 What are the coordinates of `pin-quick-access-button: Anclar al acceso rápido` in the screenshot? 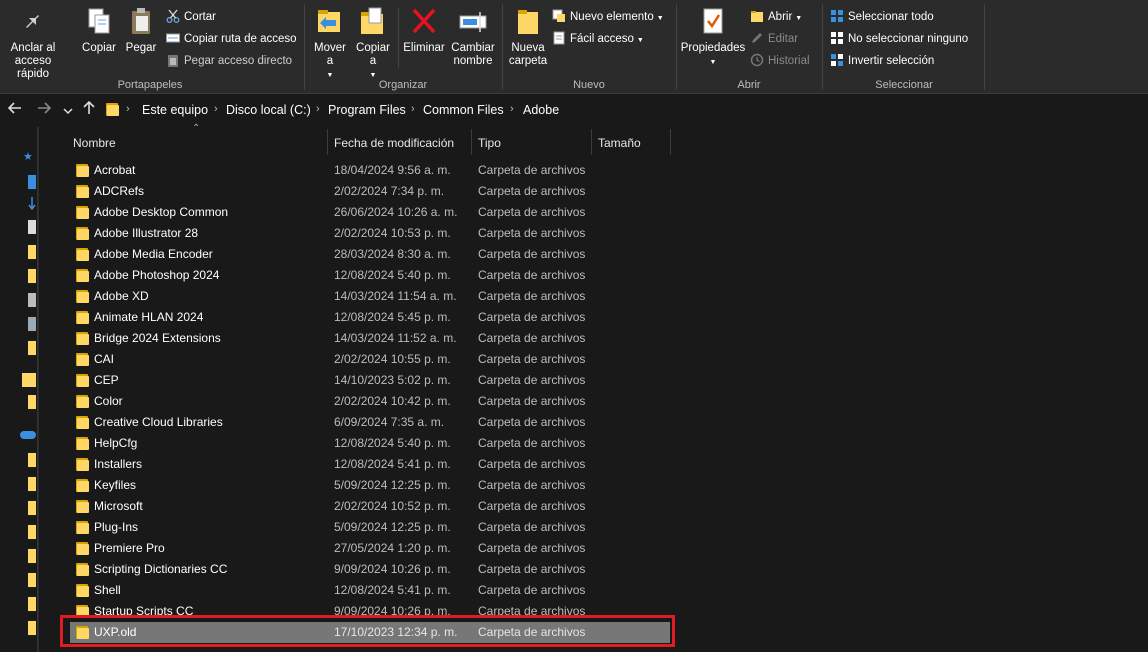 It's located at (33, 43).